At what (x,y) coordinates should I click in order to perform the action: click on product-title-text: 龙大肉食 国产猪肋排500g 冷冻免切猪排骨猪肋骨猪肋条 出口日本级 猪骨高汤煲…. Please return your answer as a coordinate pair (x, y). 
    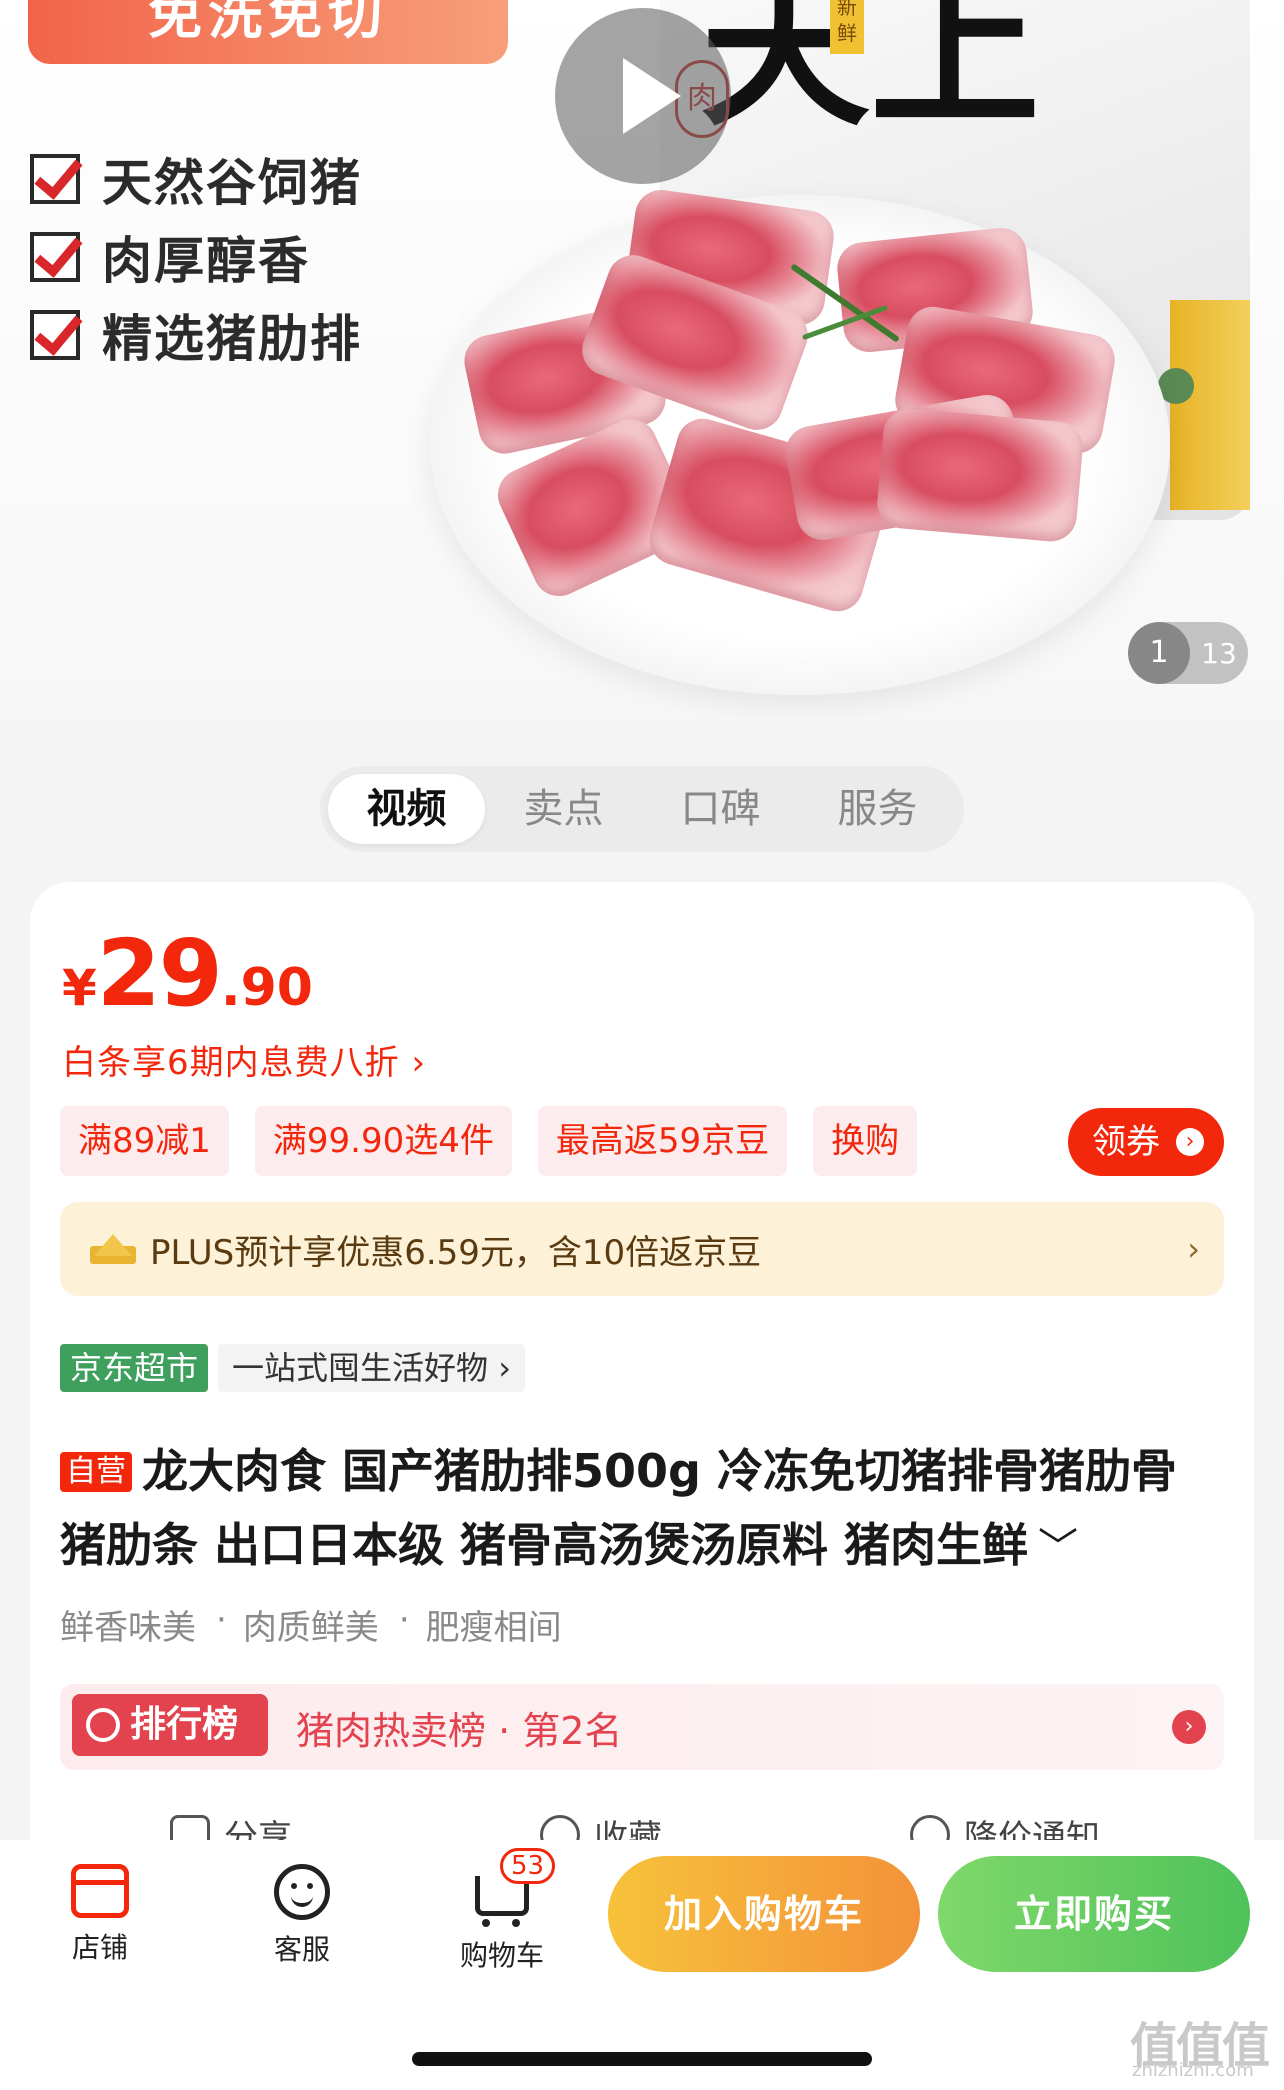
    Looking at the image, I should click on (618, 1508).